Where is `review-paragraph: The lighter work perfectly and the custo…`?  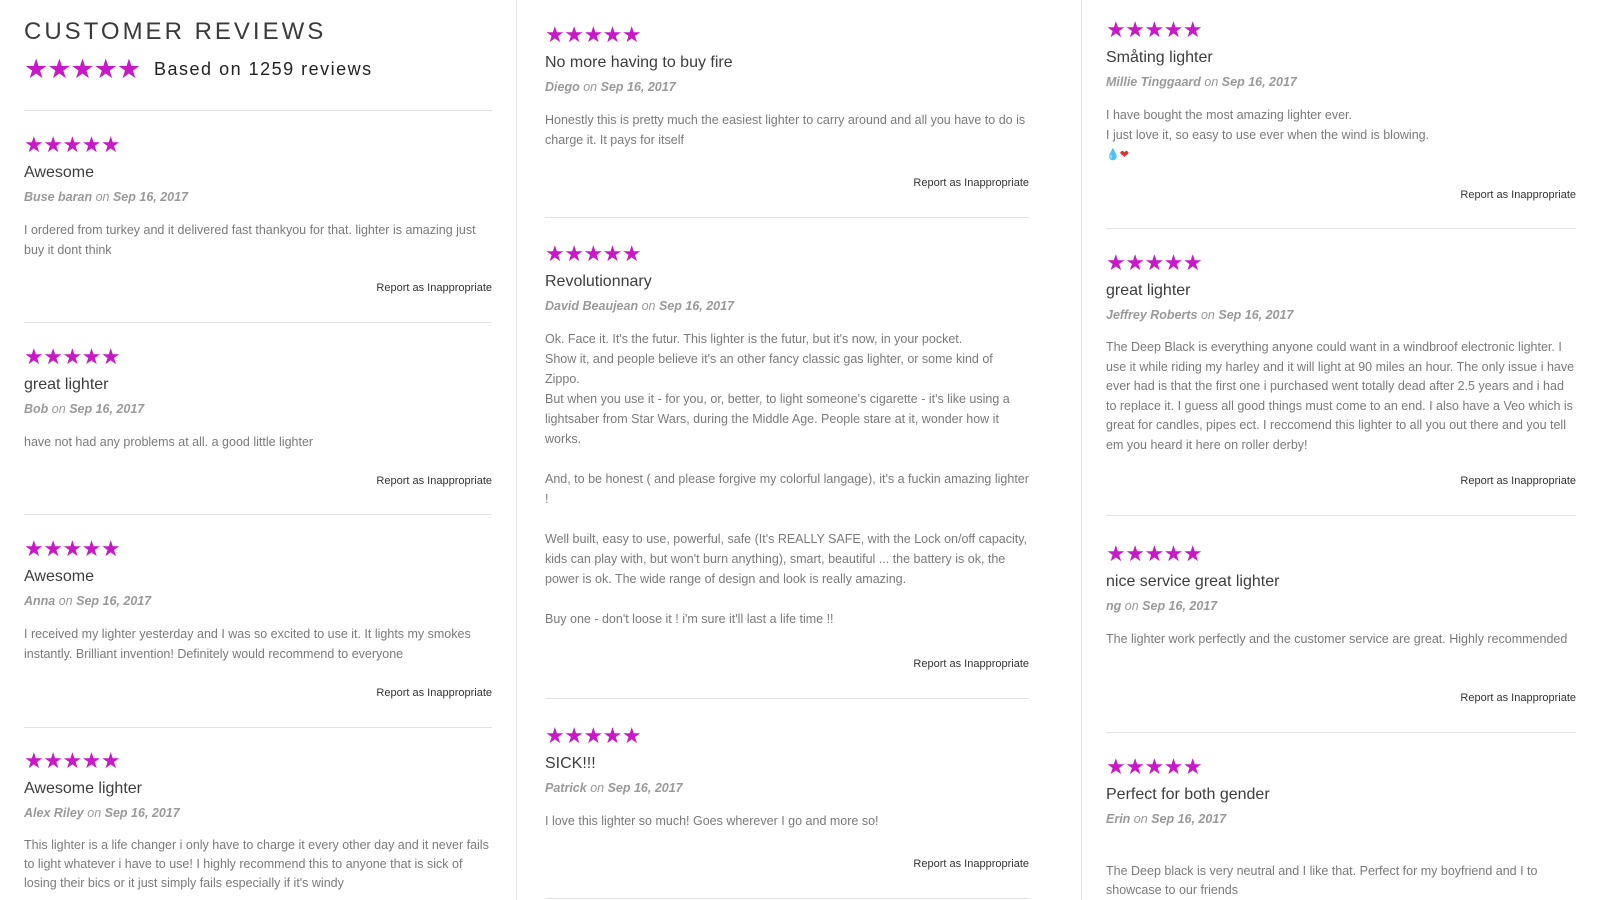
review-paragraph: The lighter work perfectly and the custo… is located at coordinates (1337, 639).